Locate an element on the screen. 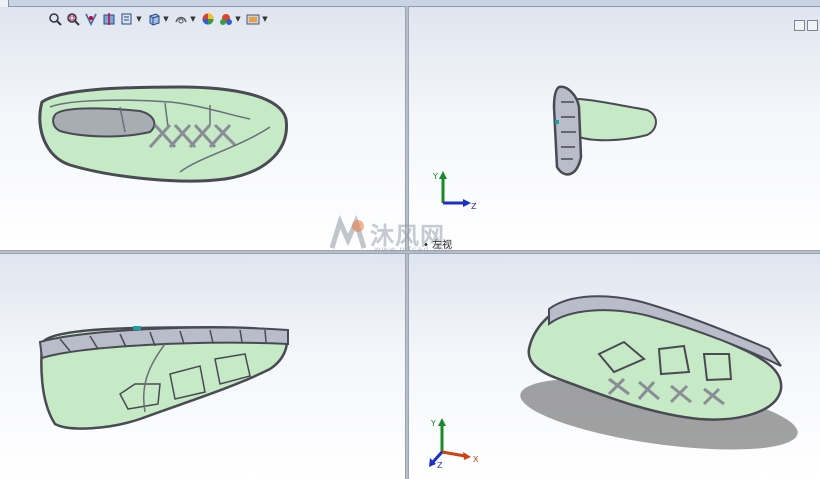 The image size is (820, 479). coordinate-triad-bottom-right: Y X Z is located at coordinates (454, 443).